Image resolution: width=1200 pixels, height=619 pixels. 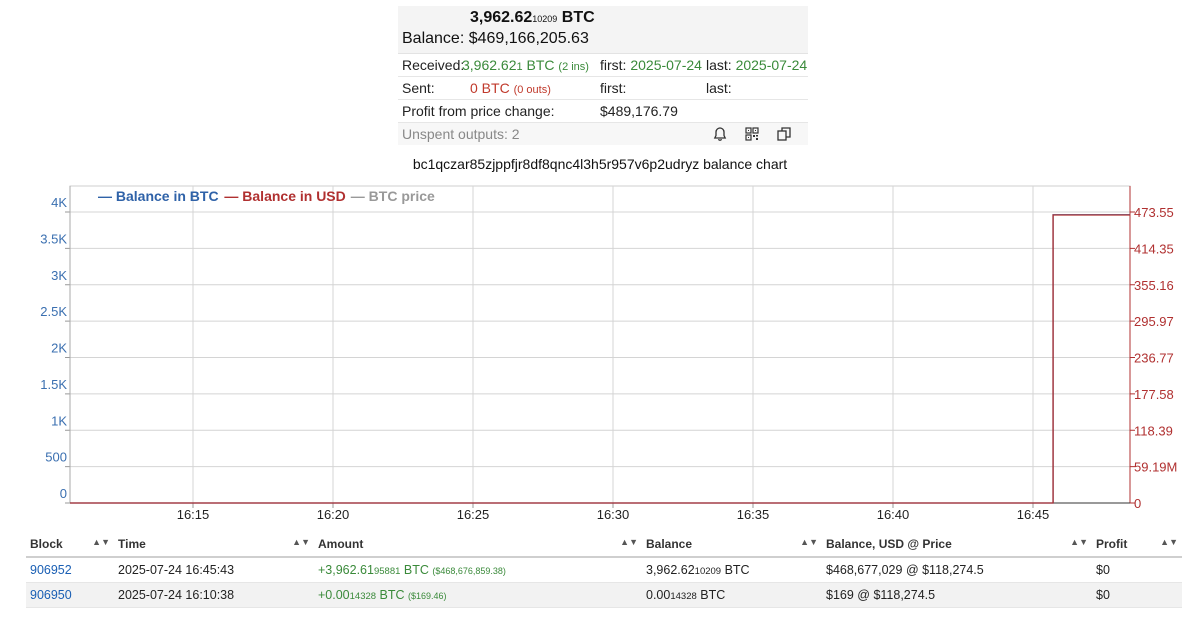 I want to click on y-right-tick-label: 59.19M, so click(x=1155, y=467).